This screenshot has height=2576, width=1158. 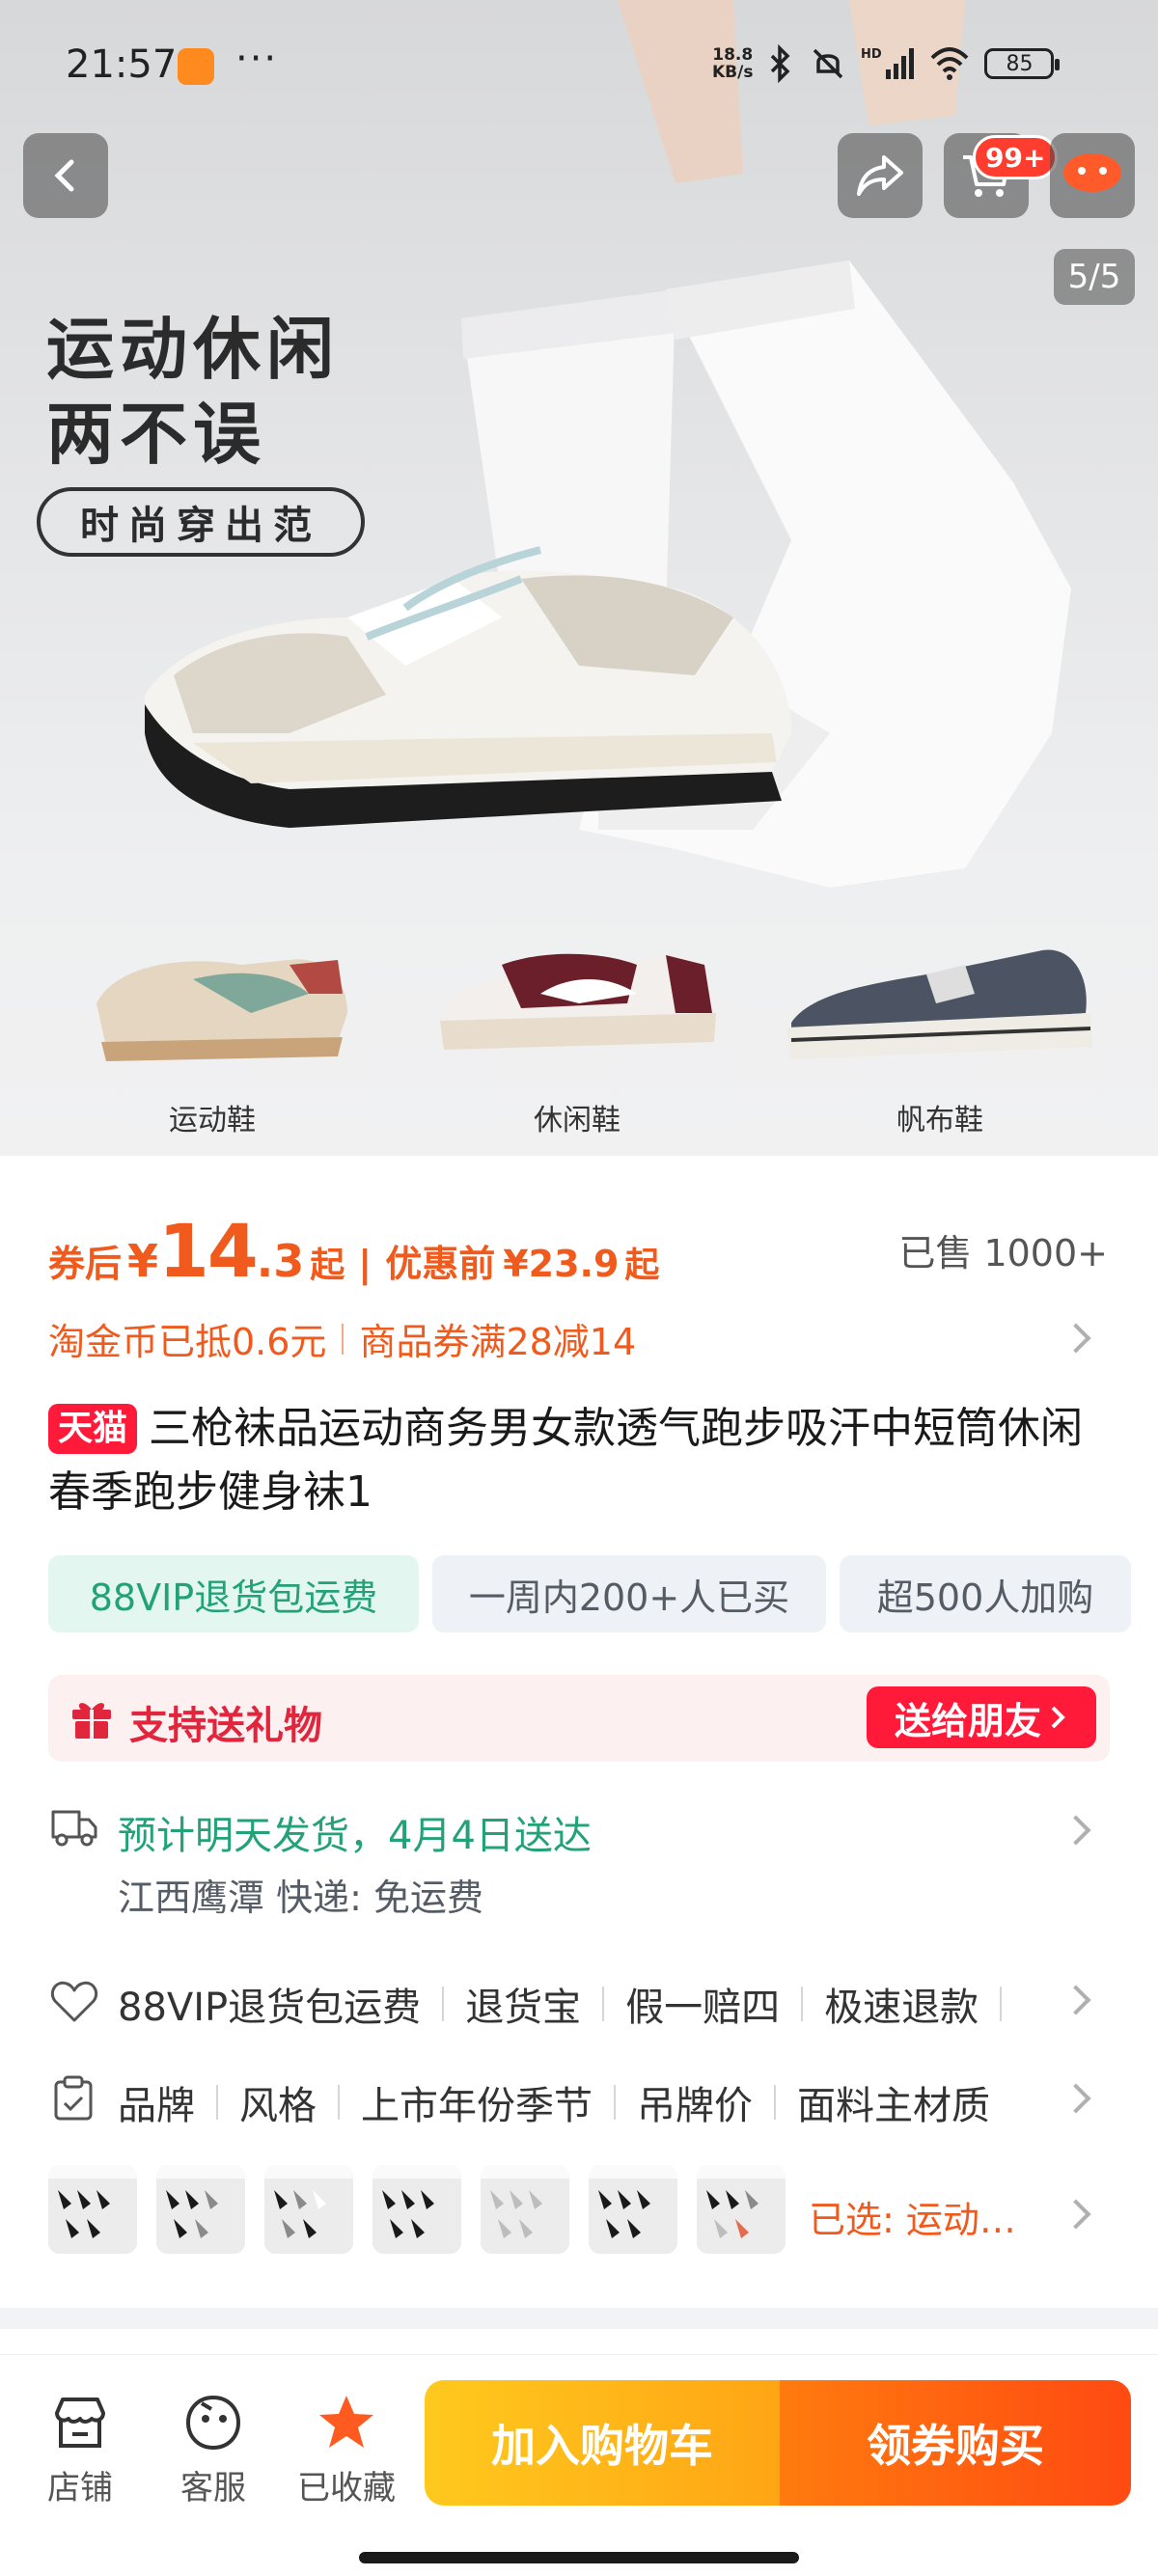 I want to click on shoe-casual, so click(x=578, y=1002).